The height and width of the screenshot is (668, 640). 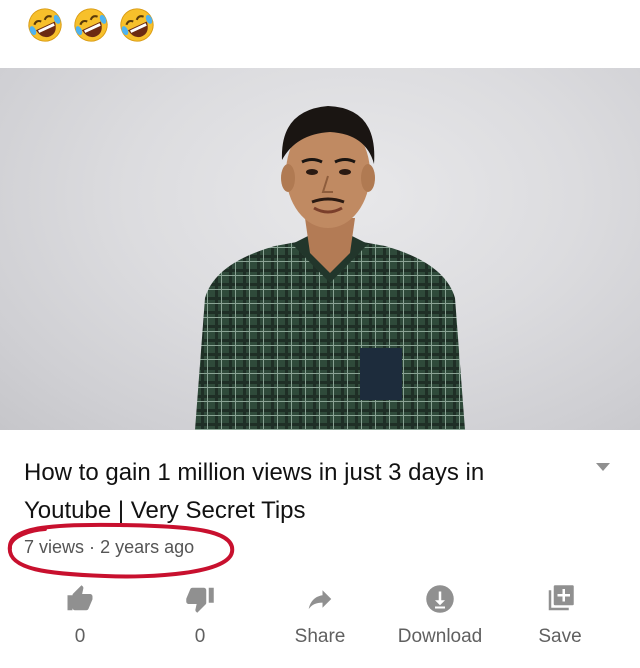 What do you see at coordinates (560, 615) in the screenshot?
I see `save-button: Save` at bounding box center [560, 615].